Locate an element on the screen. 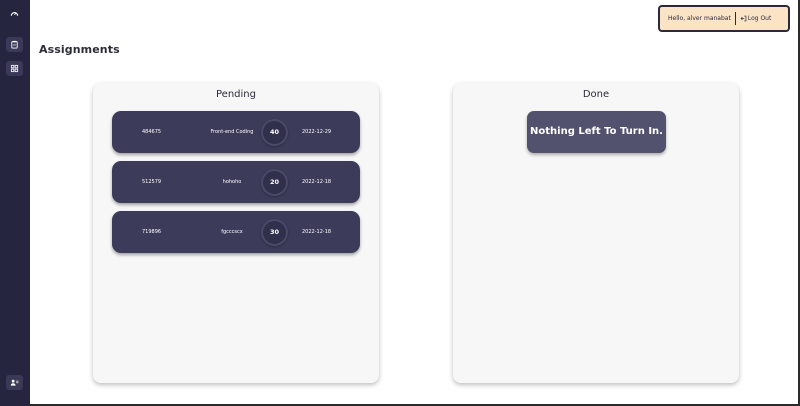  sidebar-item-grid is located at coordinates (14, 68).